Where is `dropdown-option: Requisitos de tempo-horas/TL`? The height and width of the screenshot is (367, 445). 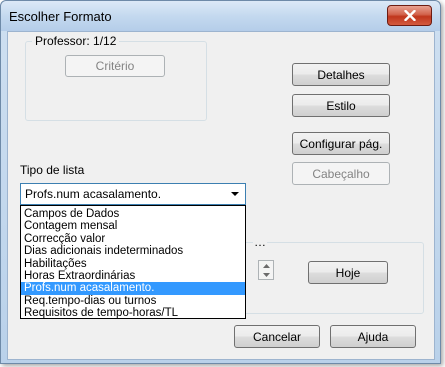
dropdown-option: Requisitos de tempo-horas/TL is located at coordinates (133, 313).